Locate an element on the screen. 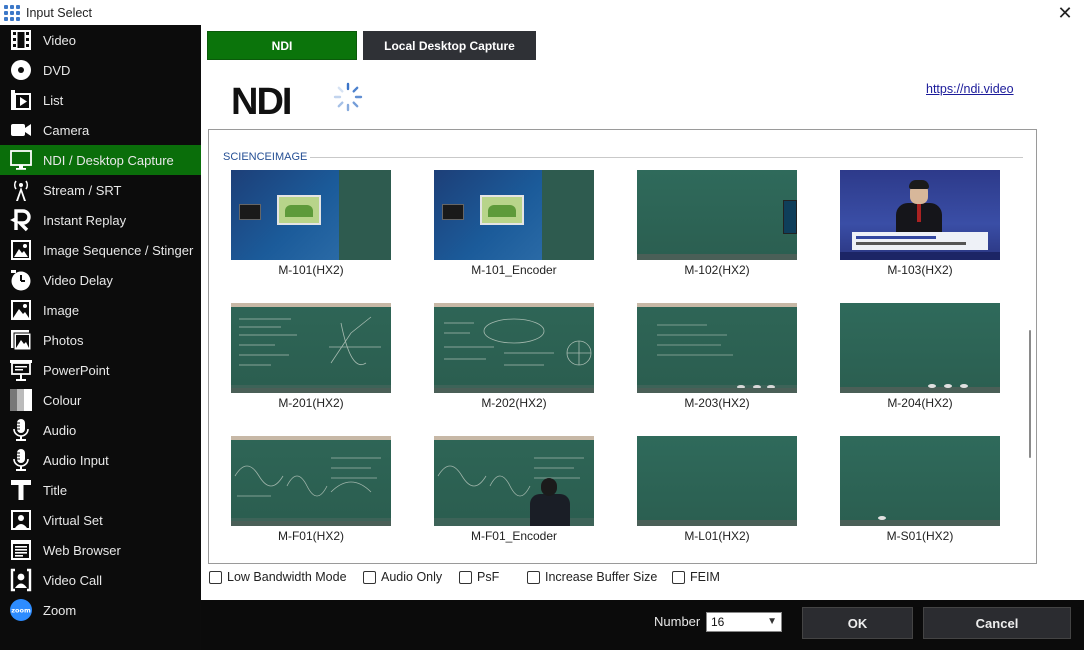 This screenshot has height=650, width=1084. tab-ndi: NDI is located at coordinates (282, 45).